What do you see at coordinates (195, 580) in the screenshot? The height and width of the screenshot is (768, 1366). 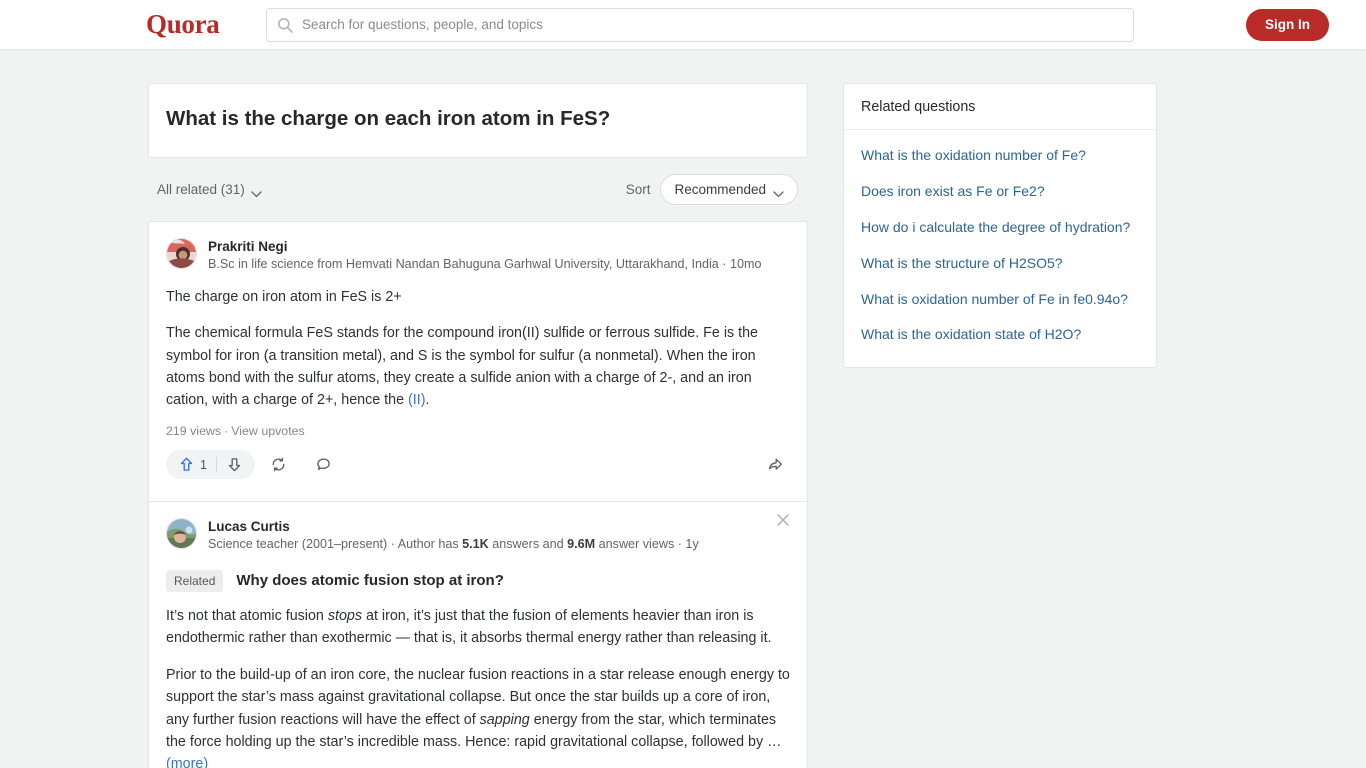 I see `related-badge: Related` at bounding box center [195, 580].